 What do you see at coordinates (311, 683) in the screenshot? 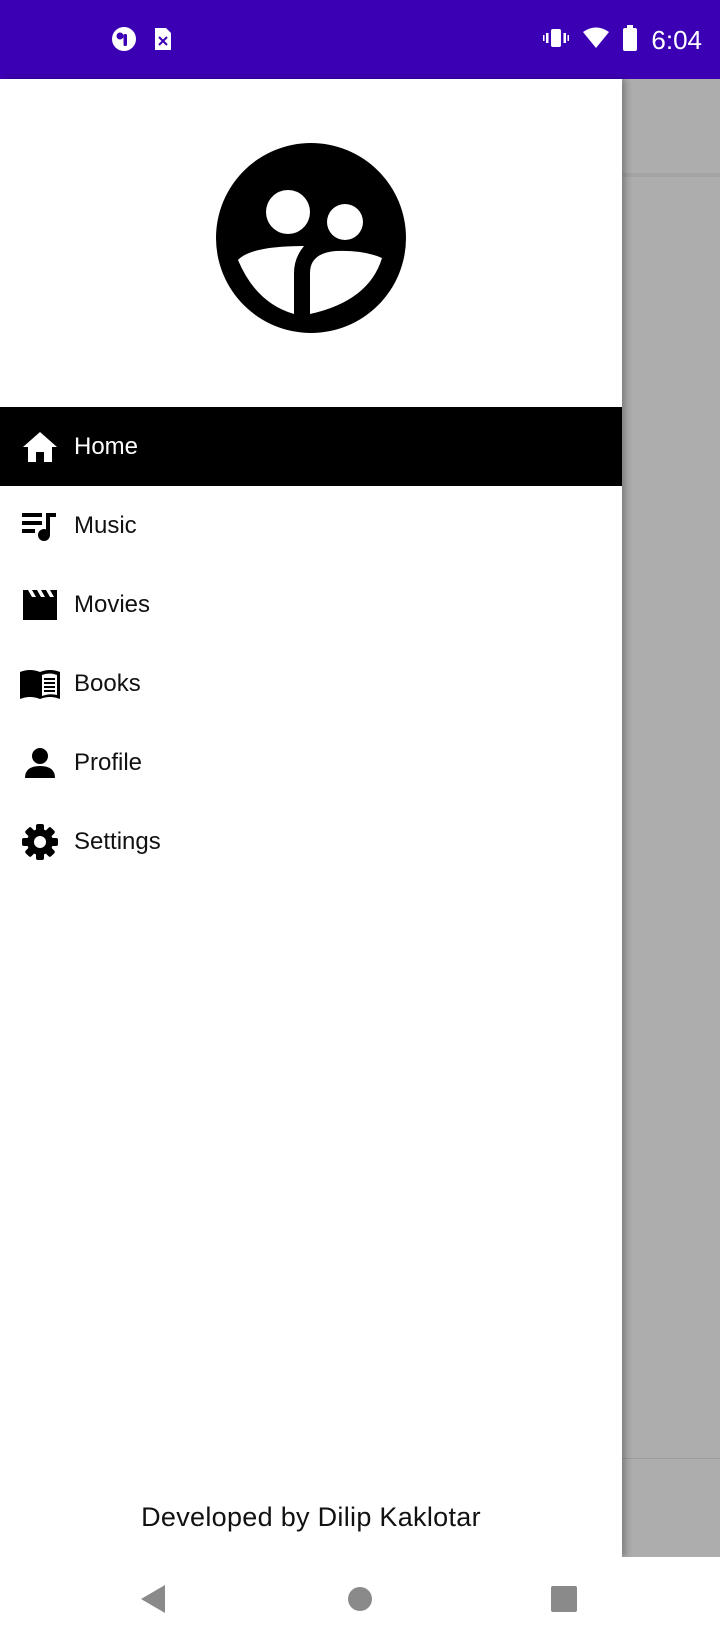
I see `menu-item-books: Books` at bounding box center [311, 683].